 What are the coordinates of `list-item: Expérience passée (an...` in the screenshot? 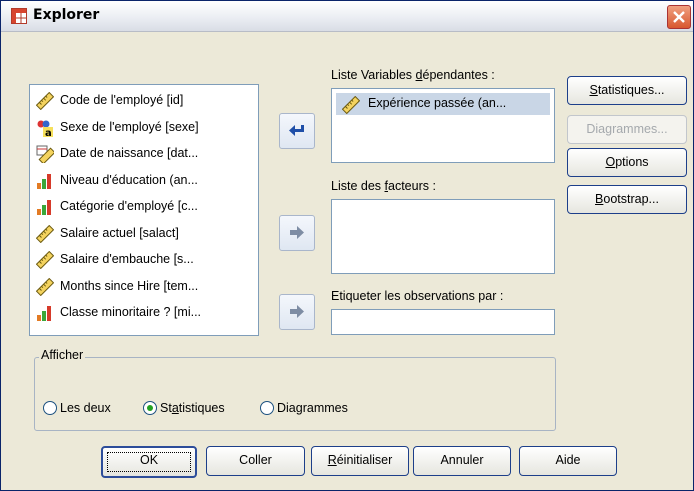 It's located at (443, 104).